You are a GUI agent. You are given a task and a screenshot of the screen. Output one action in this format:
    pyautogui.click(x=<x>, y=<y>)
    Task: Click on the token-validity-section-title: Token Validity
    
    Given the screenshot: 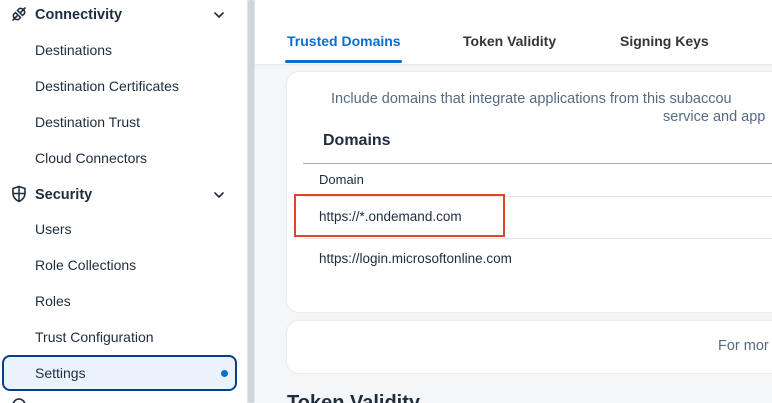 What is the action you would take?
    pyautogui.click(x=353, y=397)
    